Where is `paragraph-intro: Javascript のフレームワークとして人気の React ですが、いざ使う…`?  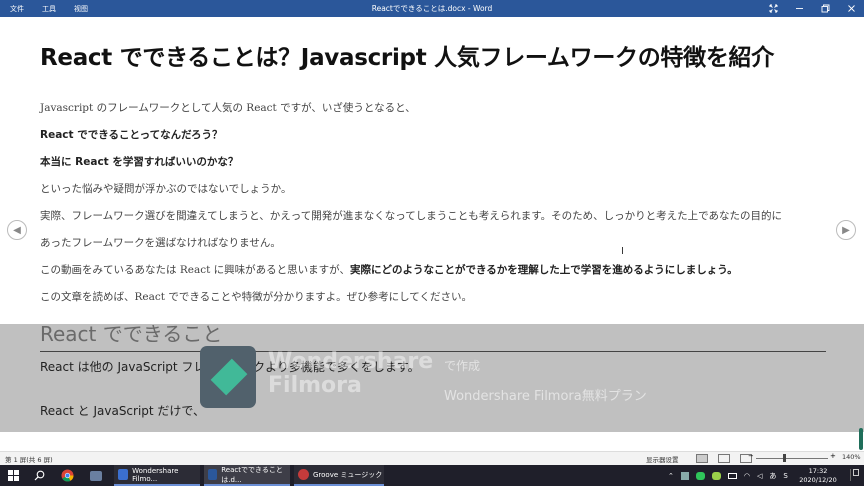
paragraph-intro: Javascript のフレームワークとして人気の React ですが、いざ使う… is located at coordinates (228, 108).